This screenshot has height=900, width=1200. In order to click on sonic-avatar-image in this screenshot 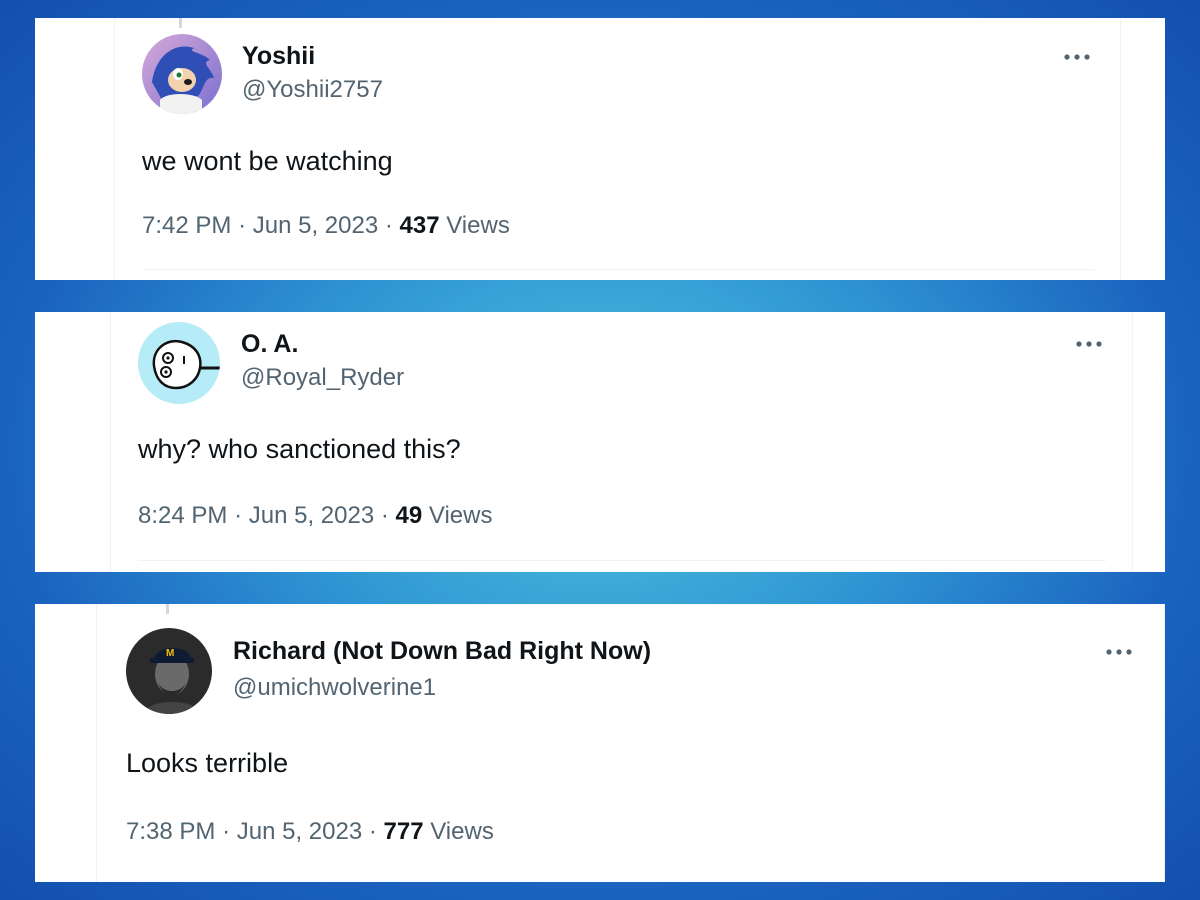, I will do `click(182, 74)`.